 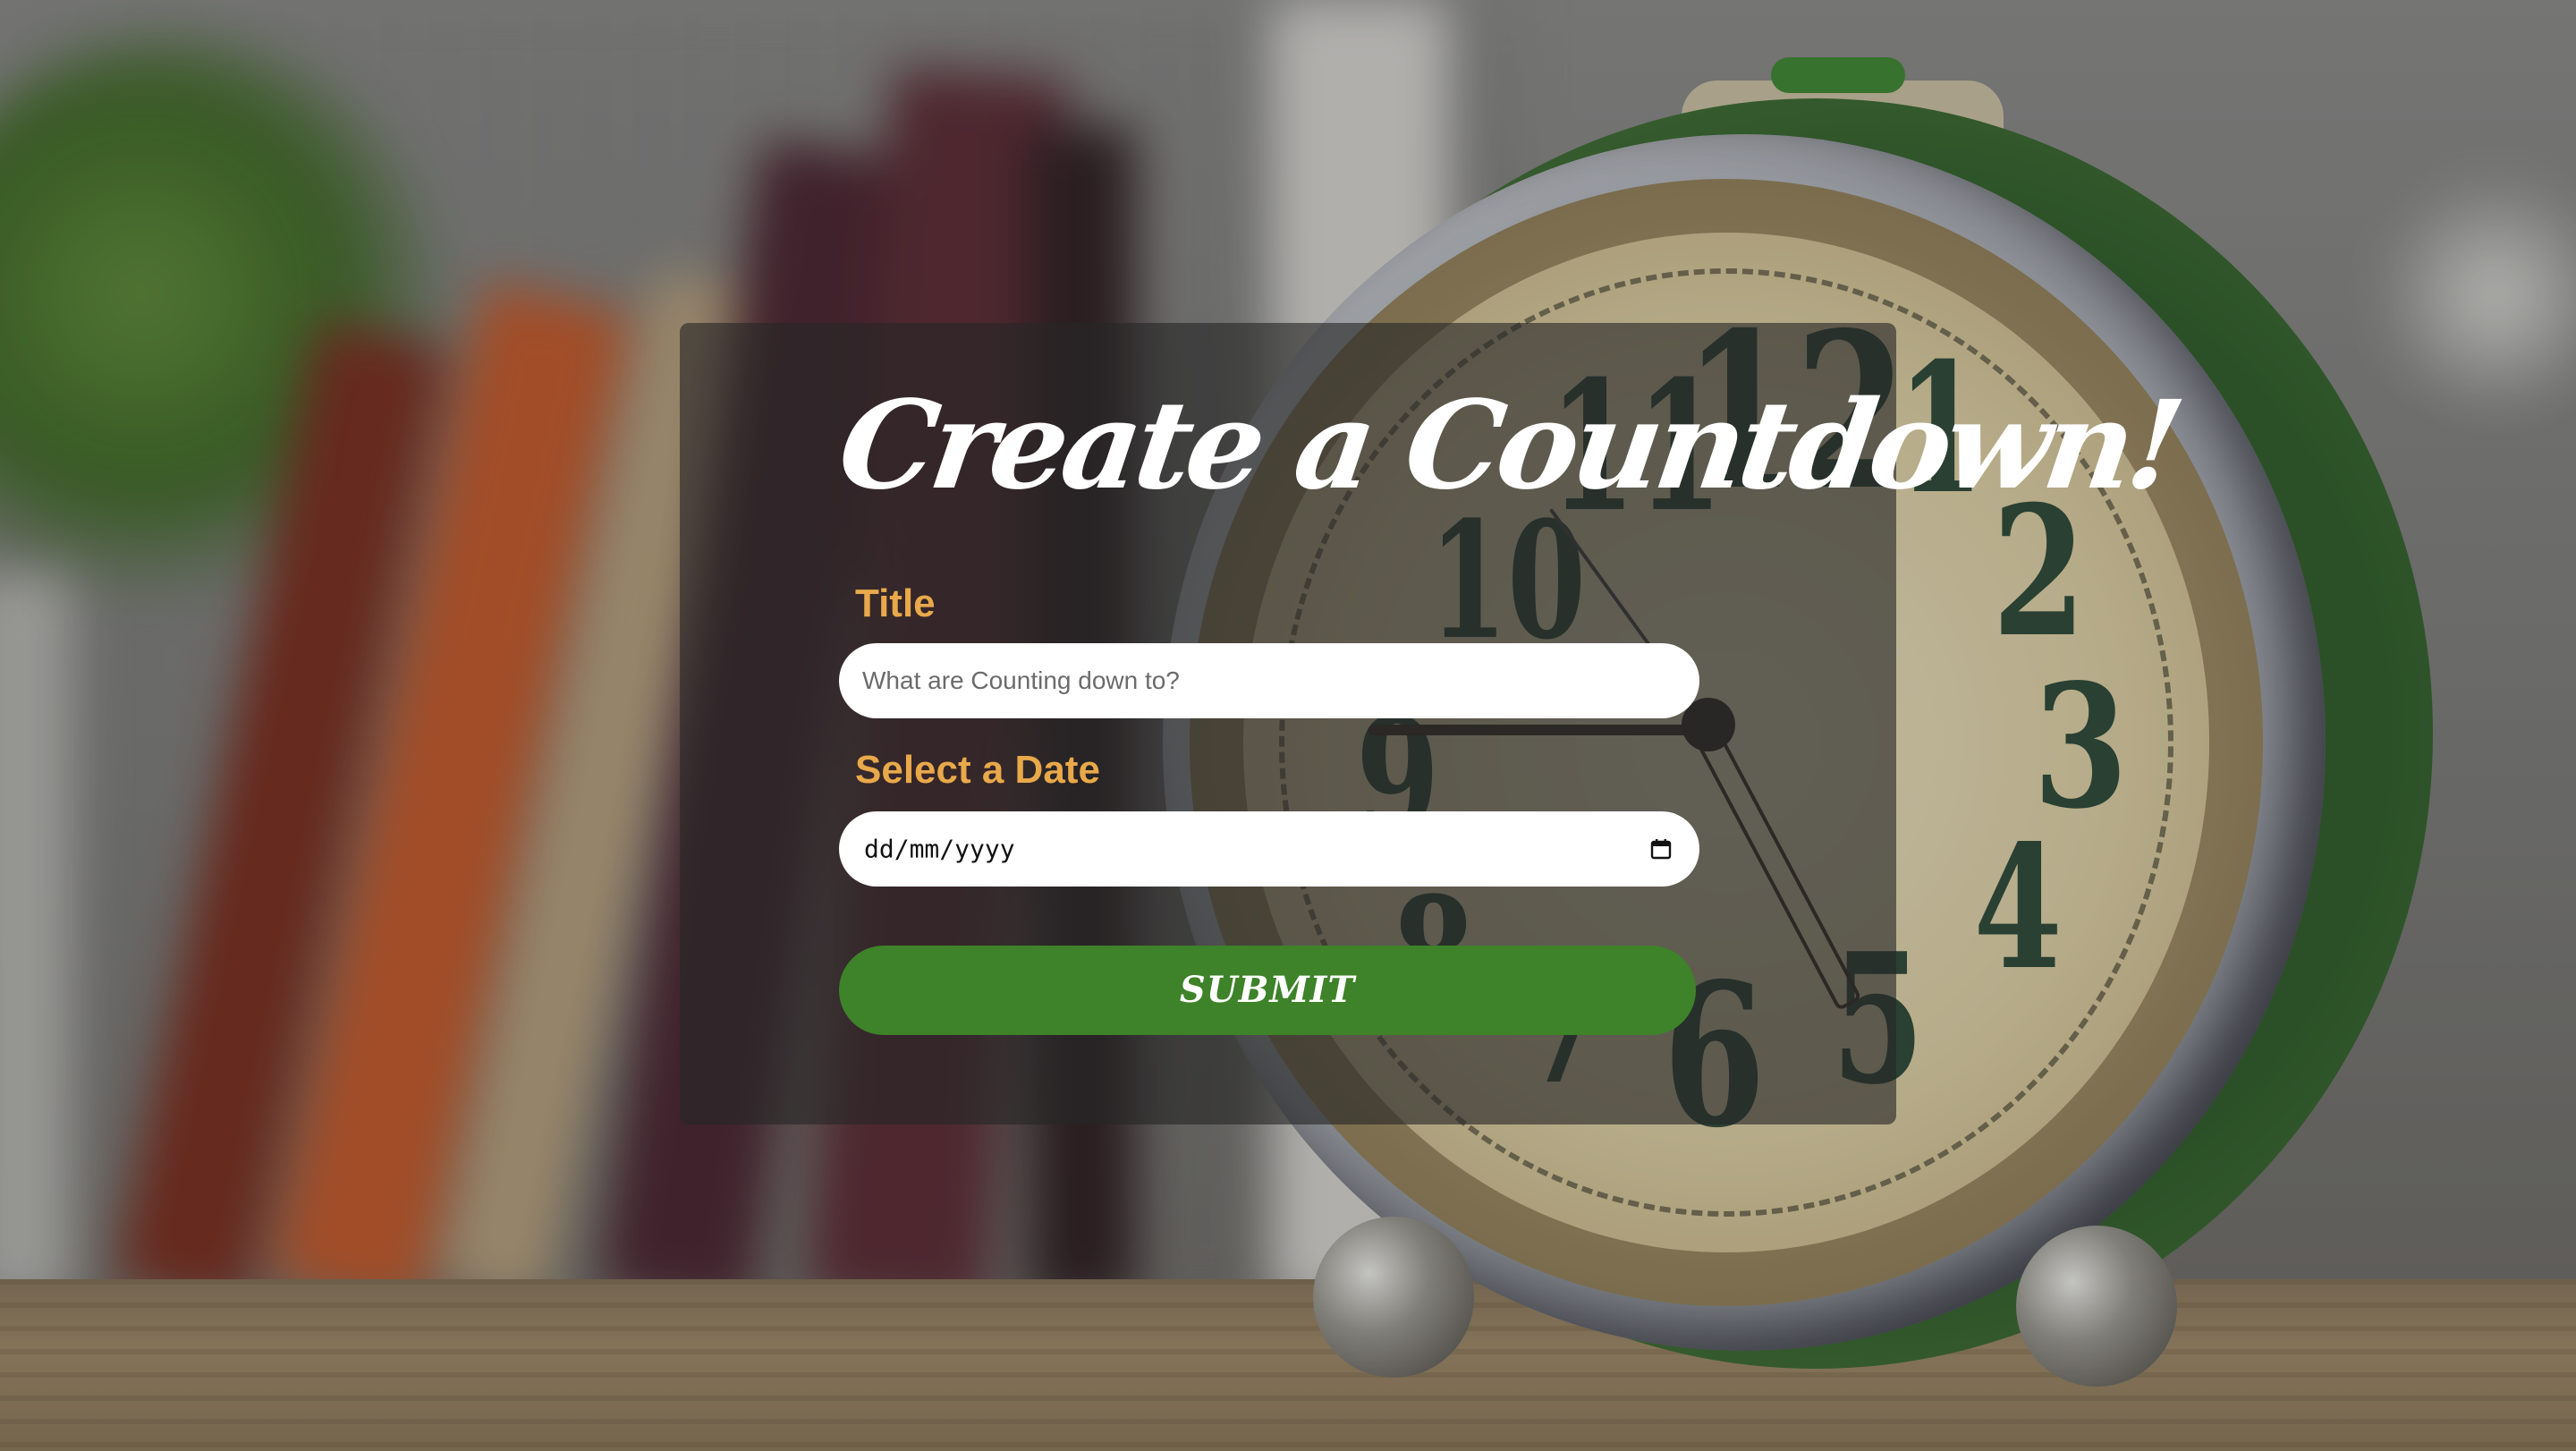 What do you see at coordinates (1269, 680) in the screenshot?
I see `title-input: What are Counting down to?` at bounding box center [1269, 680].